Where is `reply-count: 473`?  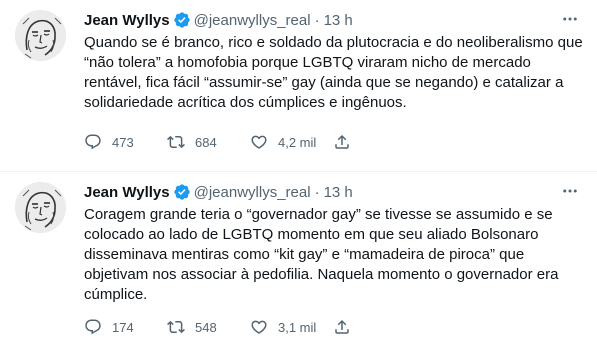
reply-count: 473 is located at coordinates (123, 142).